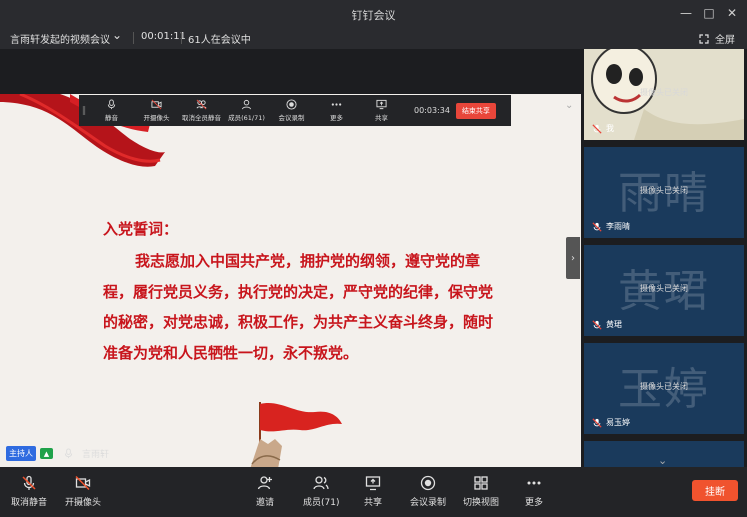  I want to click on close-icon: ✕, so click(732, 13).